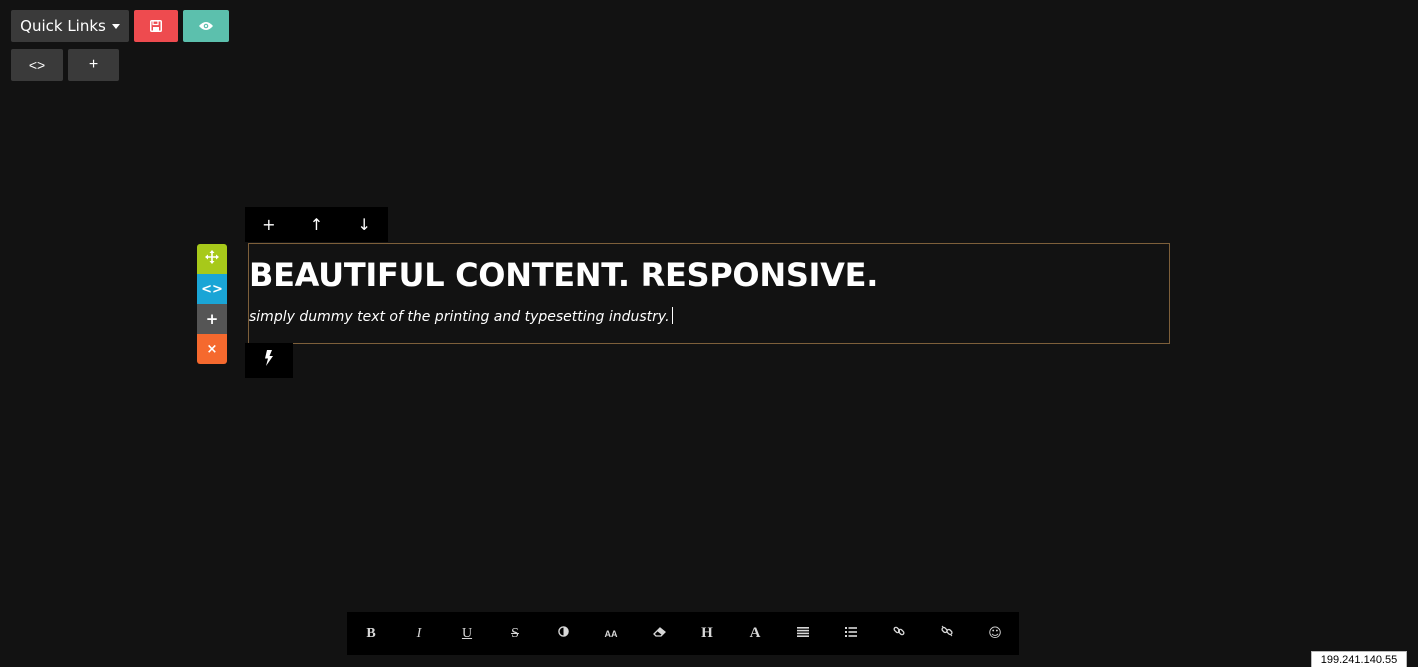 The height and width of the screenshot is (667, 1418). I want to click on block-remove-button: ×, so click(212, 349).